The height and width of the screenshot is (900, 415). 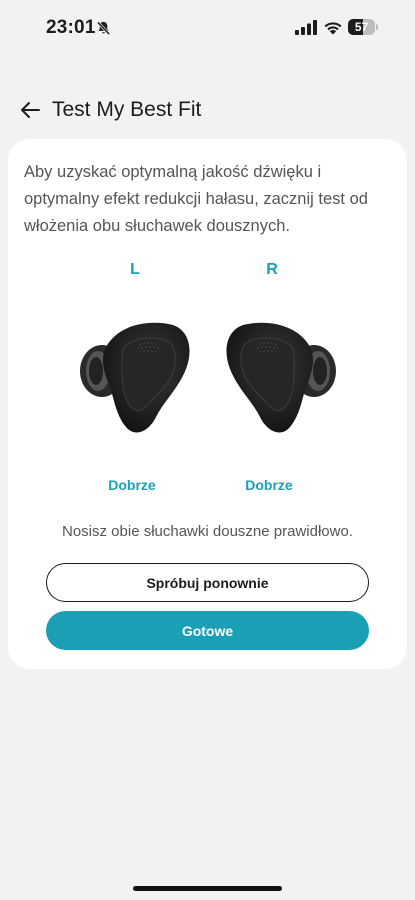 What do you see at coordinates (333, 28) in the screenshot?
I see `wifi-icon` at bounding box center [333, 28].